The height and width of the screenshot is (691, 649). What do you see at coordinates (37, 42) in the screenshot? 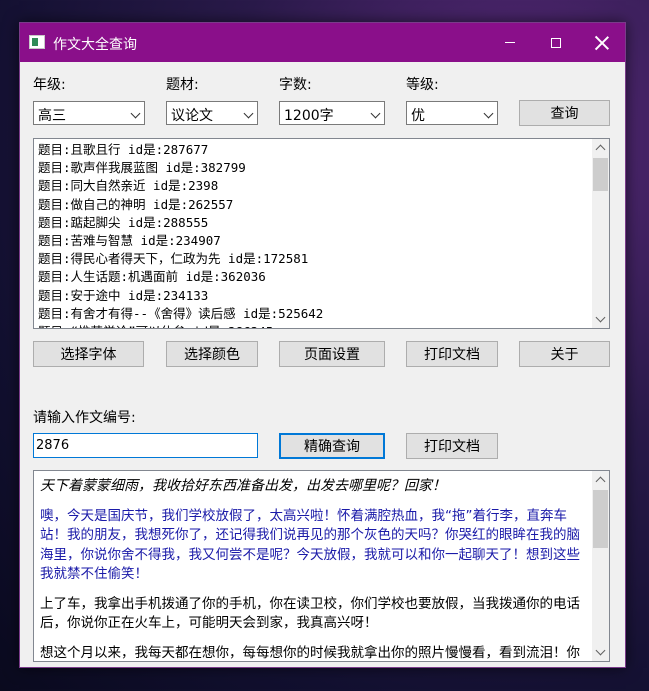
I see `app-icon` at bounding box center [37, 42].